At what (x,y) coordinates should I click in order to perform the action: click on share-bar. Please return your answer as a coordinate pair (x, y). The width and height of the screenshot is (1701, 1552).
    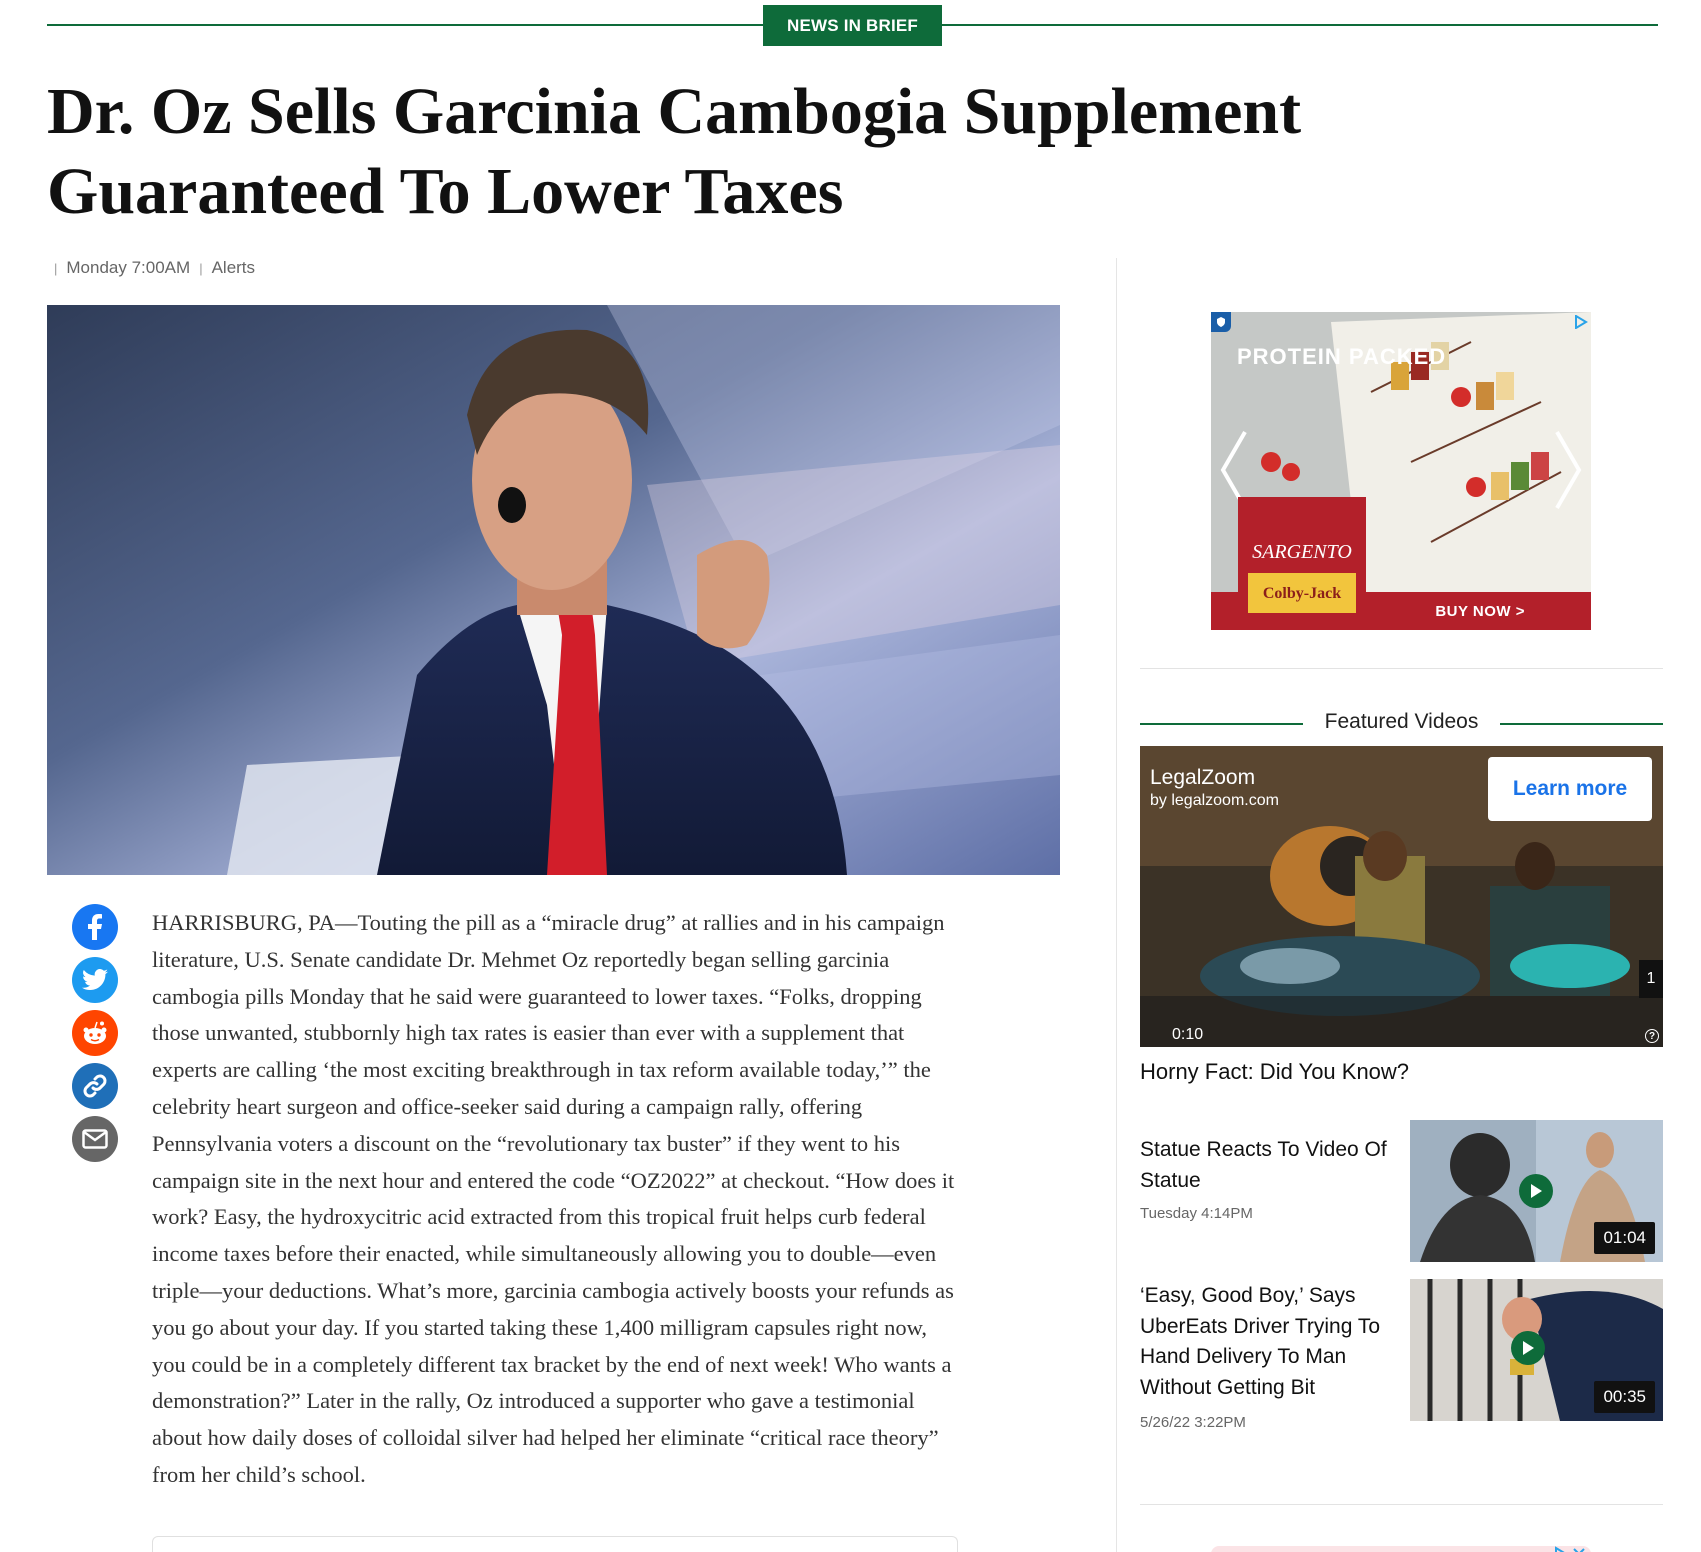
    Looking at the image, I should click on (95, 1033).